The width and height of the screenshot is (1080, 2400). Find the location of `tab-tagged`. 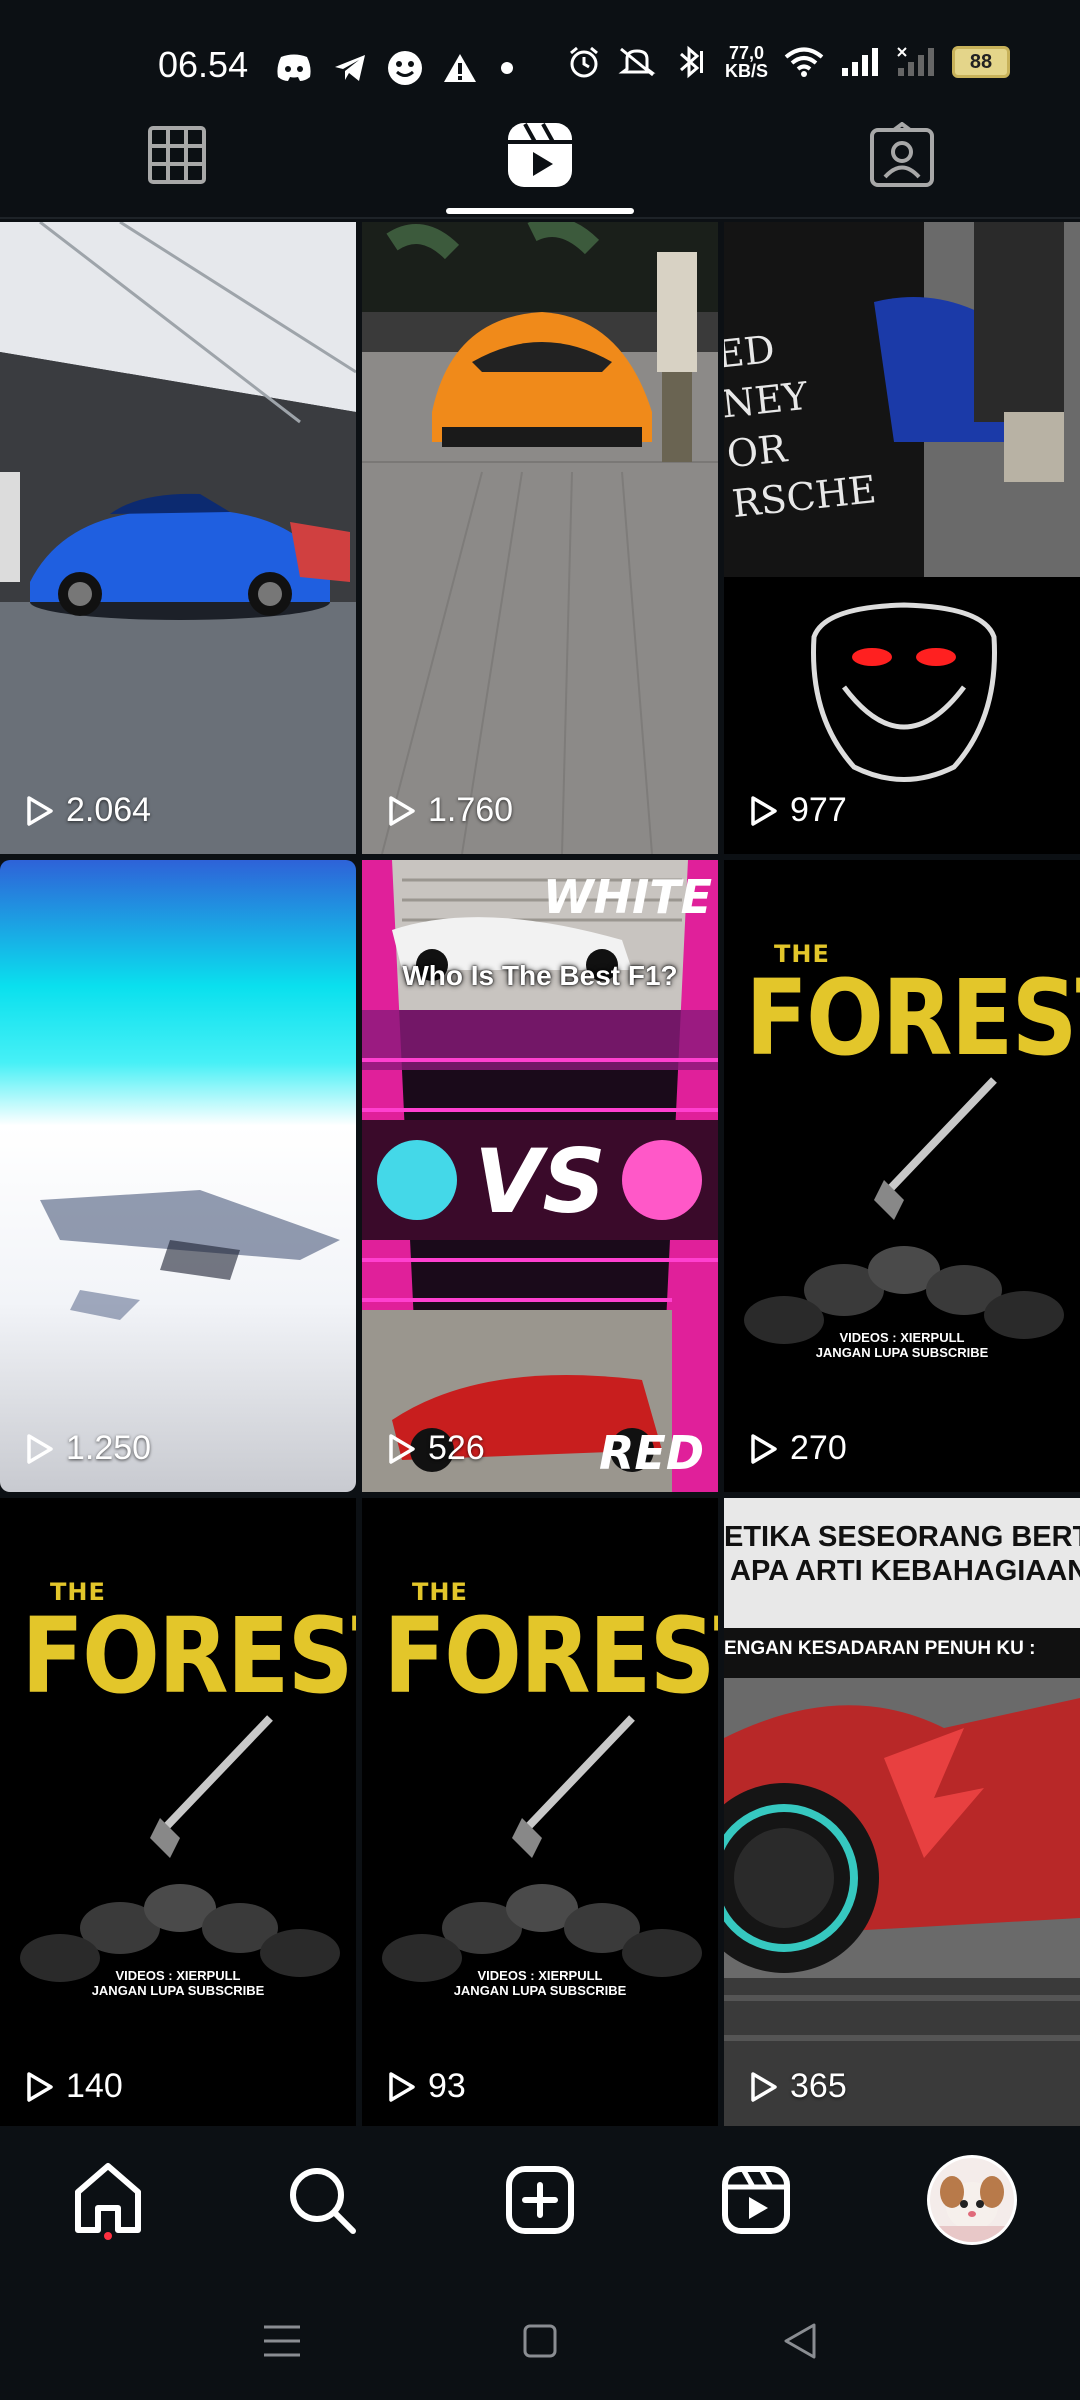

tab-tagged is located at coordinates (902, 155).